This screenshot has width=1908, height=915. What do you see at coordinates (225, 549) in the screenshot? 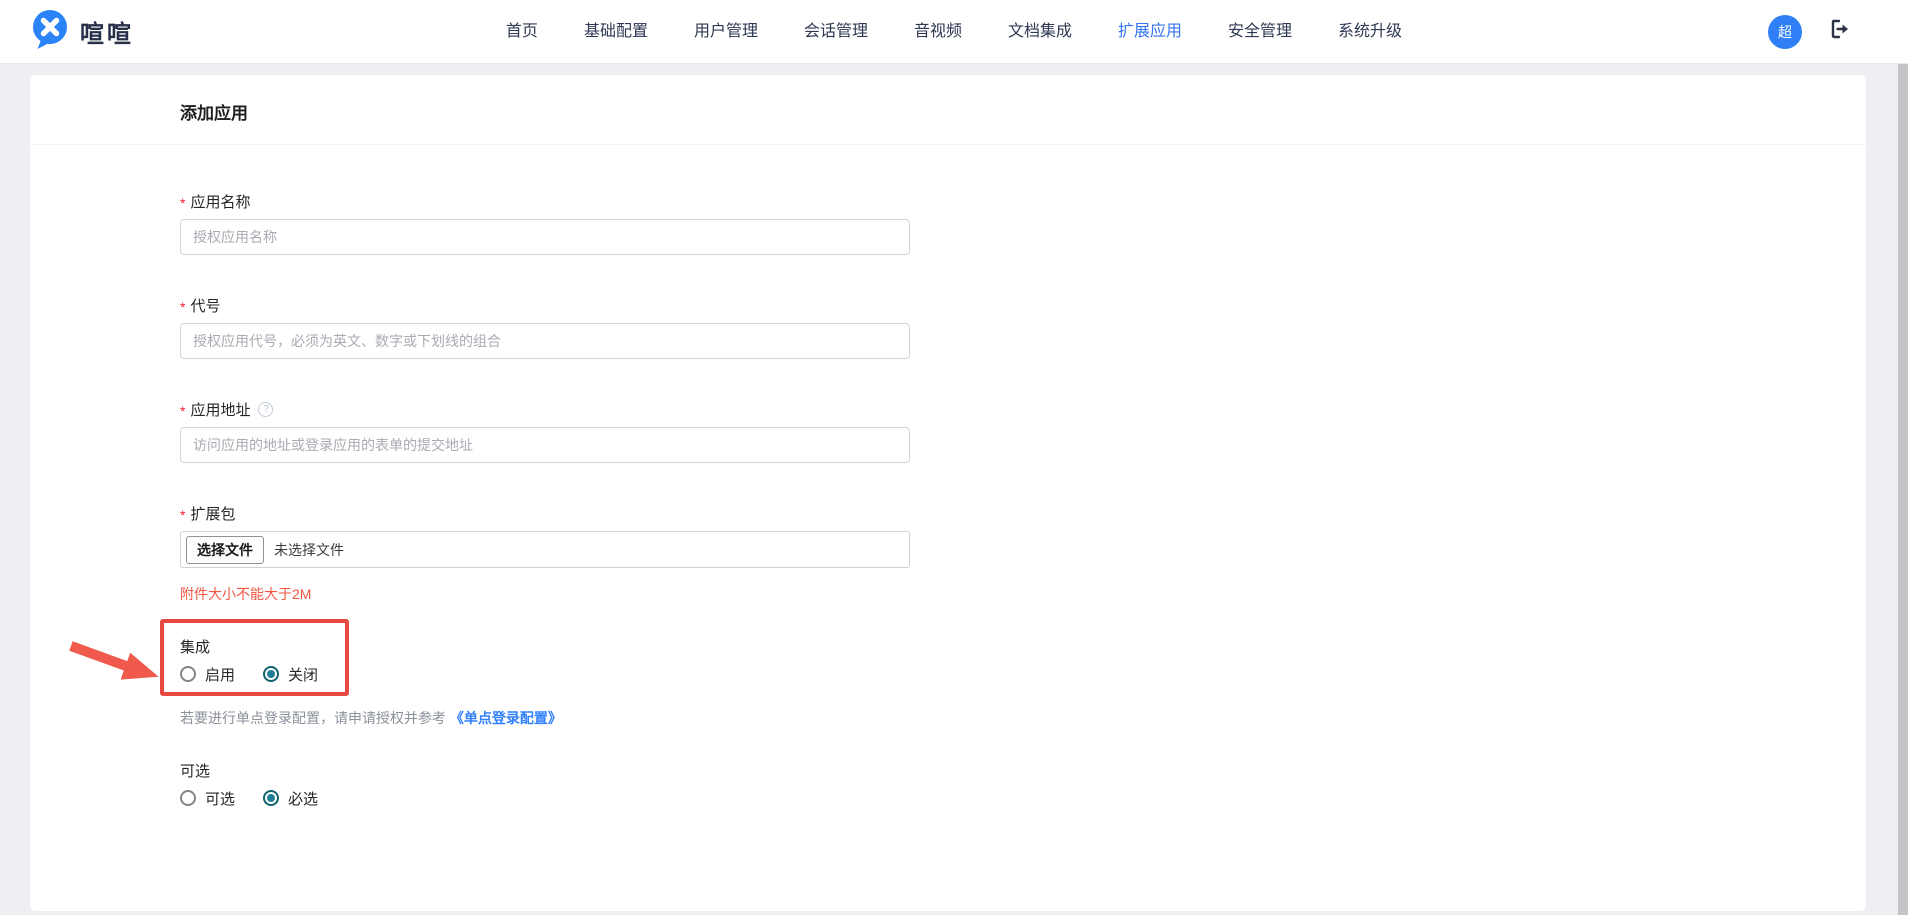
I see `choose-file-button: 选择文件` at bounding box center [225, 549].